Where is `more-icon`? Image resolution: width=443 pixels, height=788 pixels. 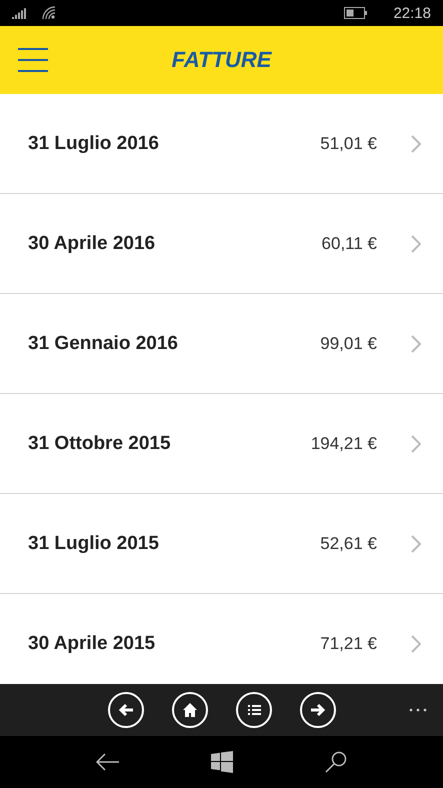
more-icon is located at coordinates (418, 710).